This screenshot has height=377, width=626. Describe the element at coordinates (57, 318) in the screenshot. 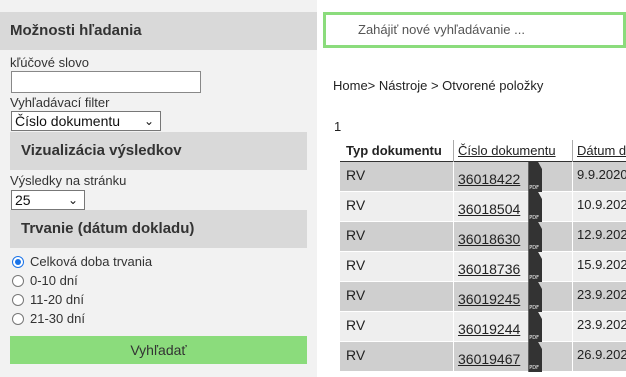

I see `duration-option-label: 21-30 dní` at that location.